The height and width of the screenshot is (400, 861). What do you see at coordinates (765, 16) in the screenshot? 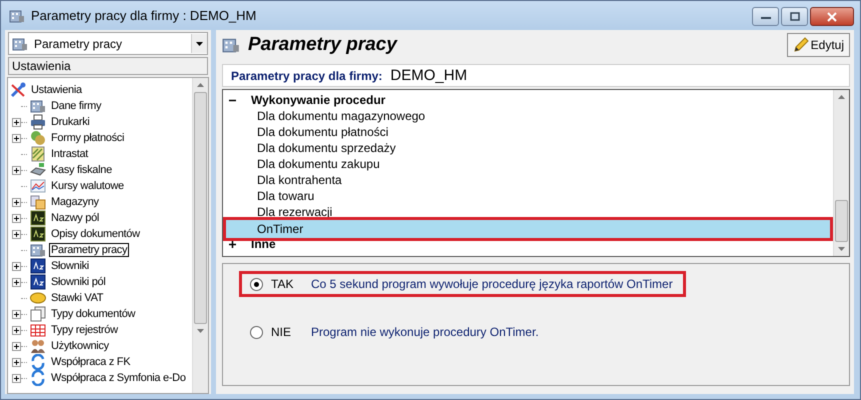
I see `minimize-button` at bounding box center [765, 16].